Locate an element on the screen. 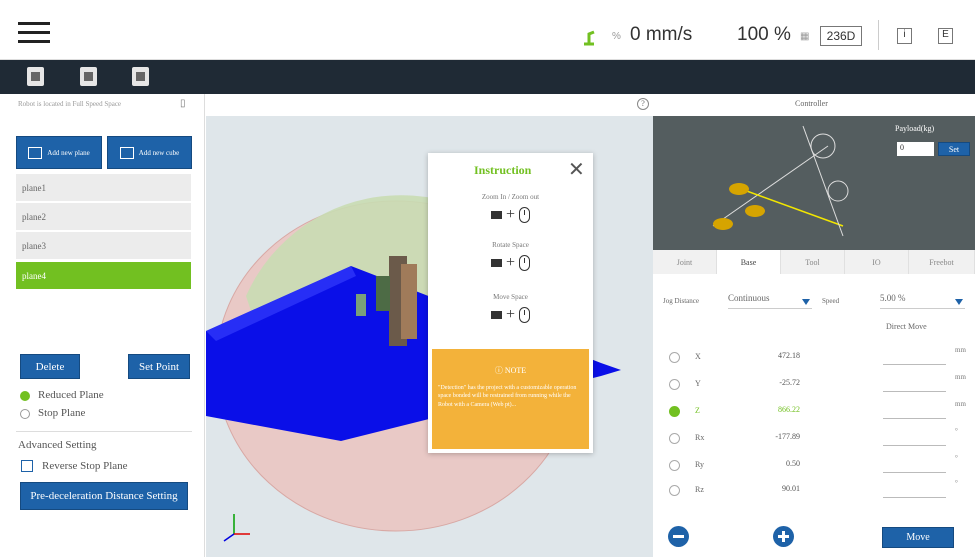  robot-arm-link is located at coordinates (409, 301).